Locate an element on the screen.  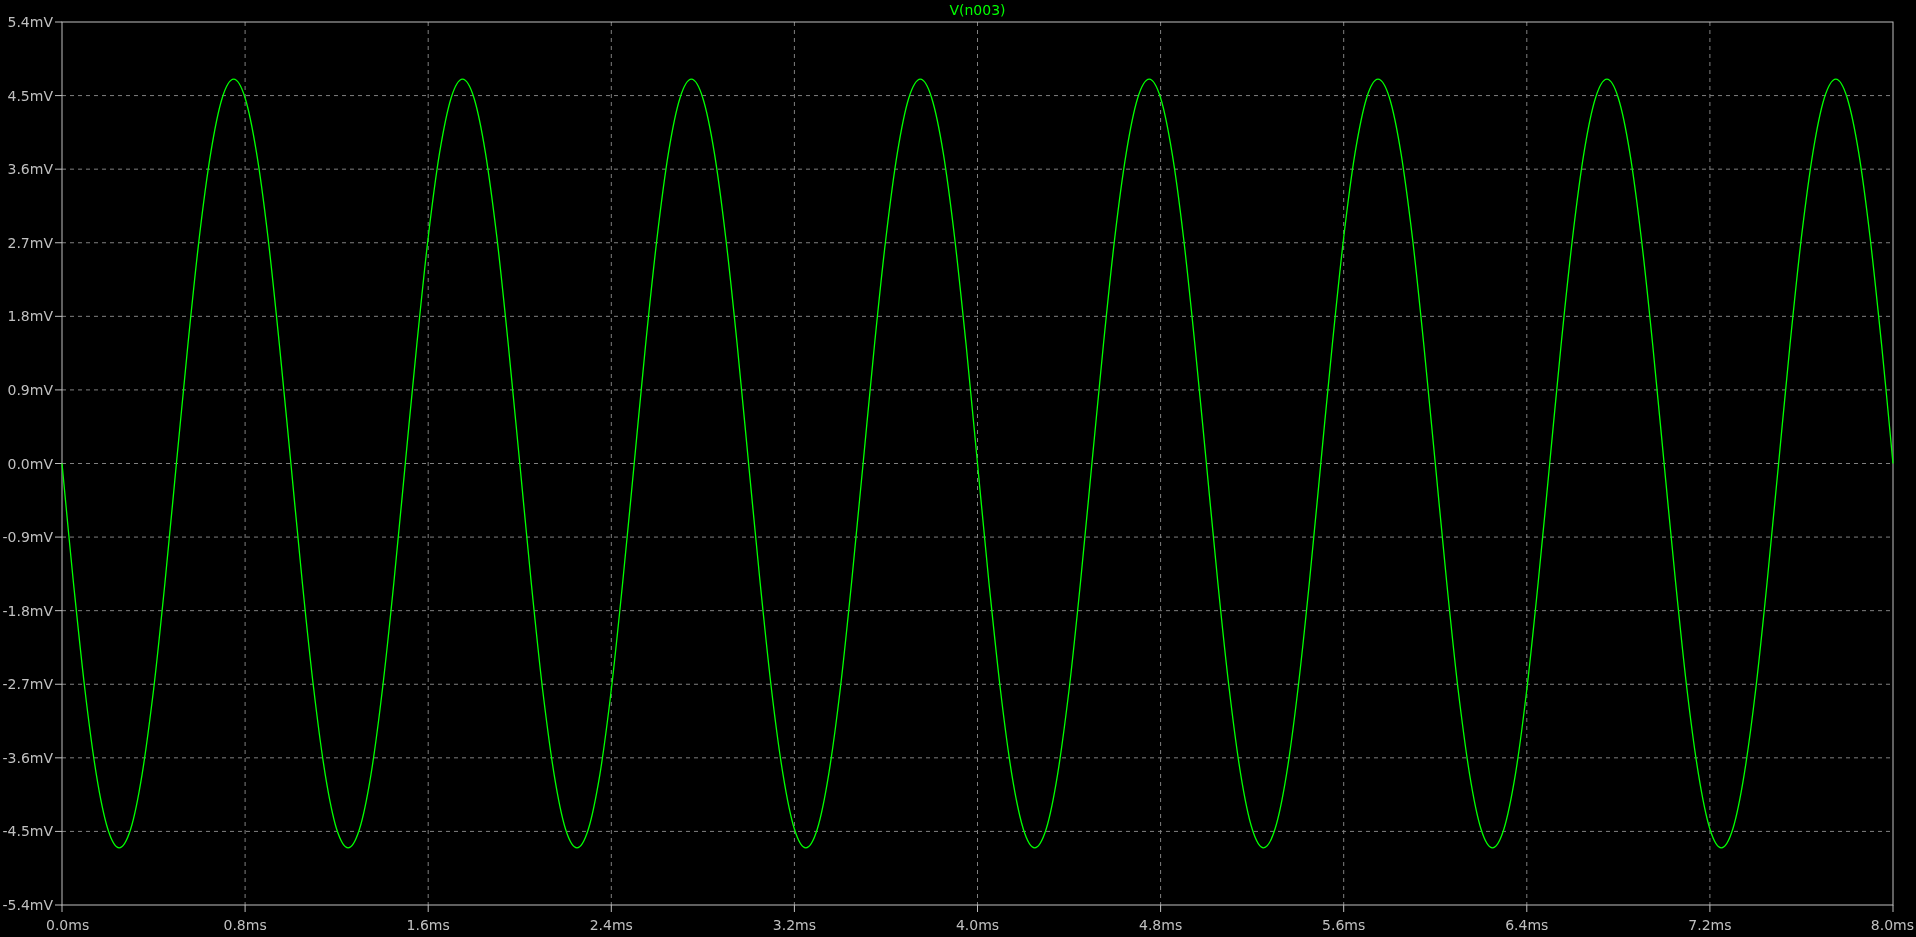
y-axis-tick-label: 4.5mV is located at coordinates (30, 95).